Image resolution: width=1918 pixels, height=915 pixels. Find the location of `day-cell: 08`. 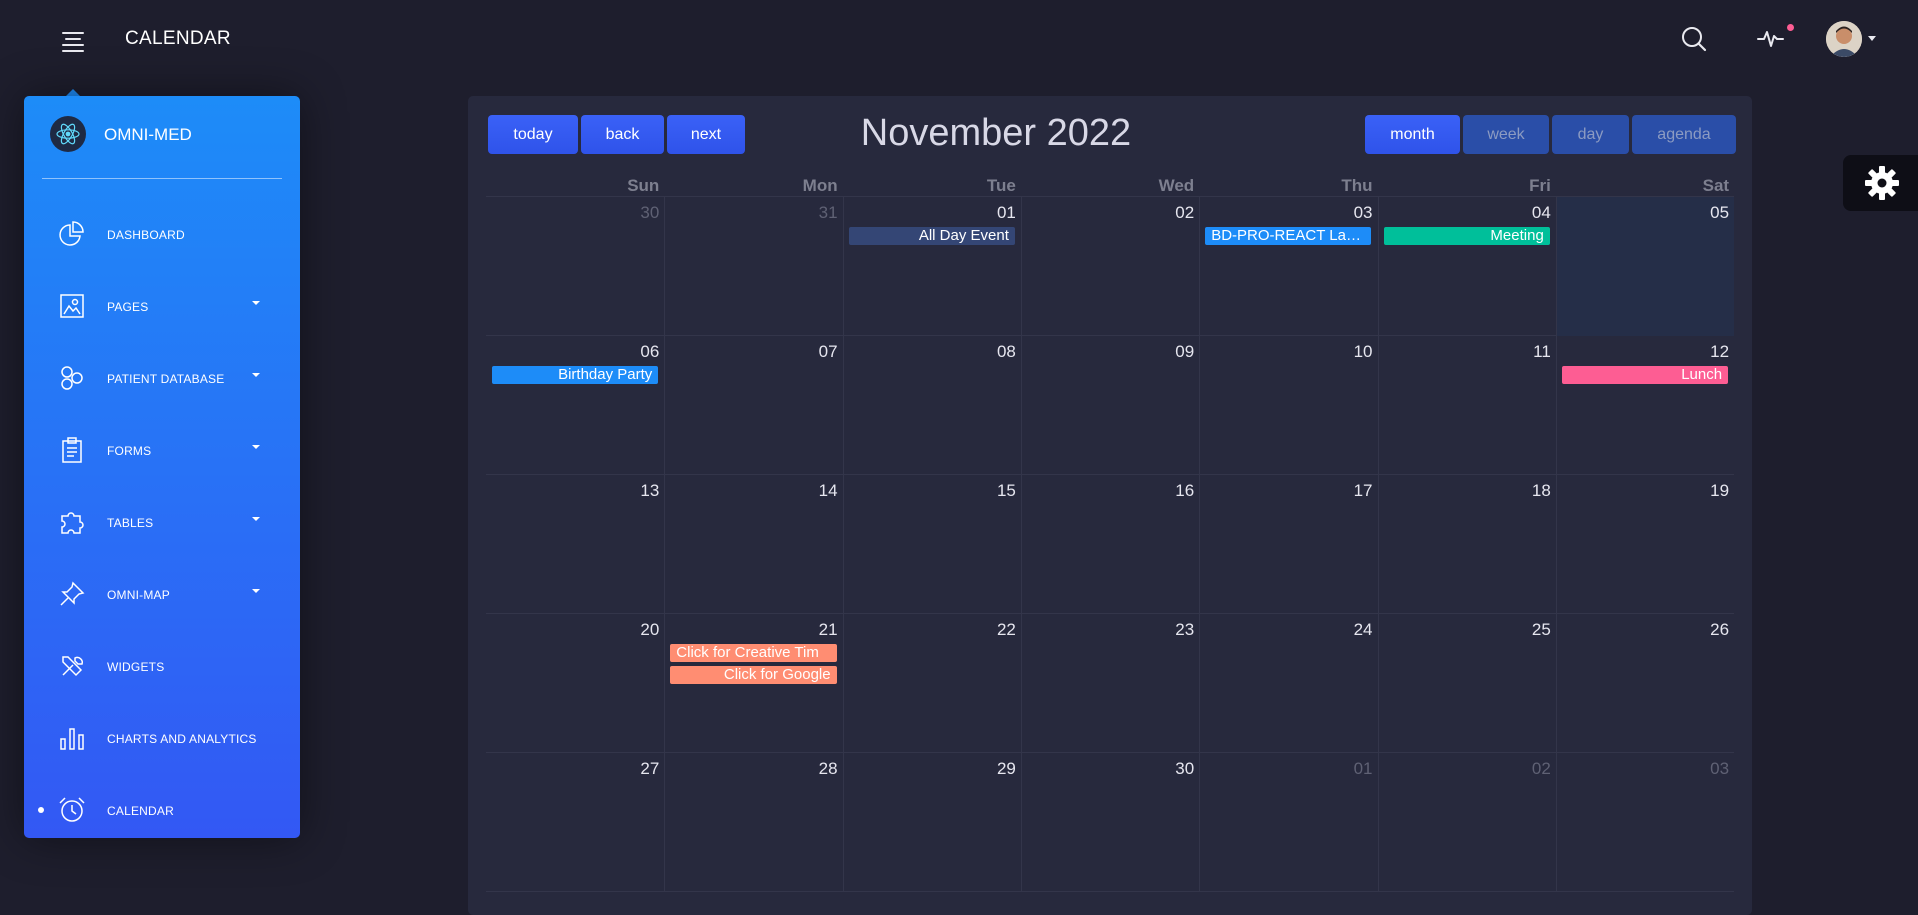

day-cell: 08 is located at coordinates (931, 405).